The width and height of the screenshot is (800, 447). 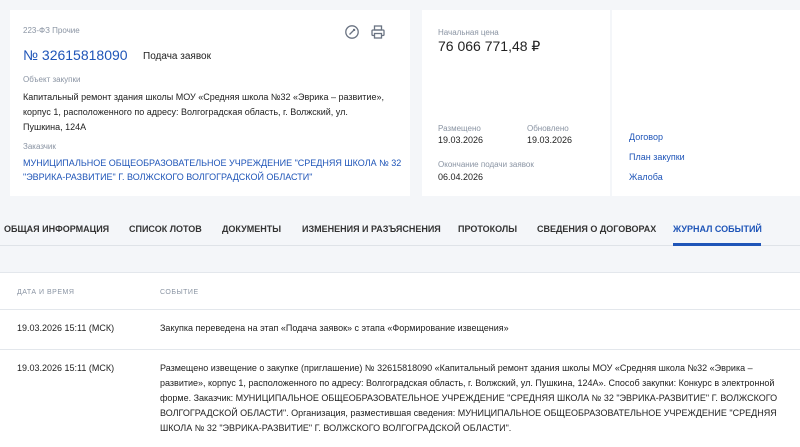 What do you see at coordinates (371, 229) in the screenshot?
I see `tab-changes: ИЗМЕНЕНИЯ И РАЗЪЯСНЕНИЯ` at bounding box center [371, 229].